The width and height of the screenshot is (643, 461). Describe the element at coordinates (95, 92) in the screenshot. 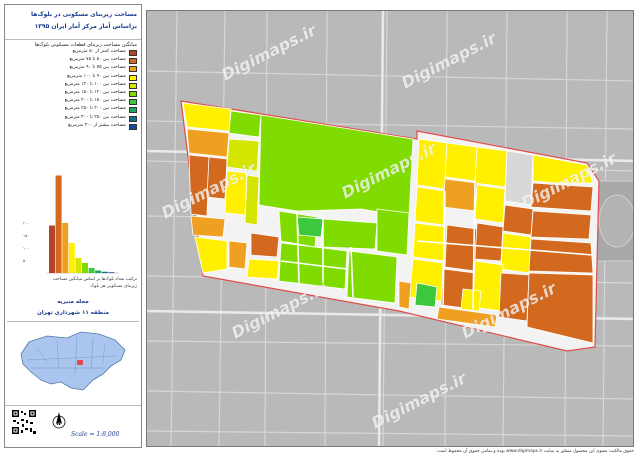

I see `legend-label: مساحت بین ۱۲۰ تا ۱۵۰ مترمربع` at that location.